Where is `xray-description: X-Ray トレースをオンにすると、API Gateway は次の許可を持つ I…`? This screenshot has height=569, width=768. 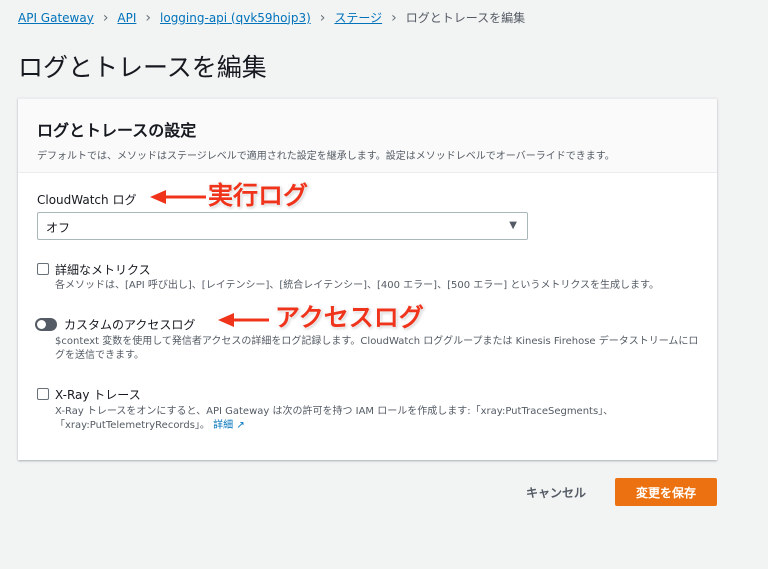 xray-description: X-Ray トレースをオンにすると、API Gateway は次の許可を持つ I… is located at coordinates (375, 419).